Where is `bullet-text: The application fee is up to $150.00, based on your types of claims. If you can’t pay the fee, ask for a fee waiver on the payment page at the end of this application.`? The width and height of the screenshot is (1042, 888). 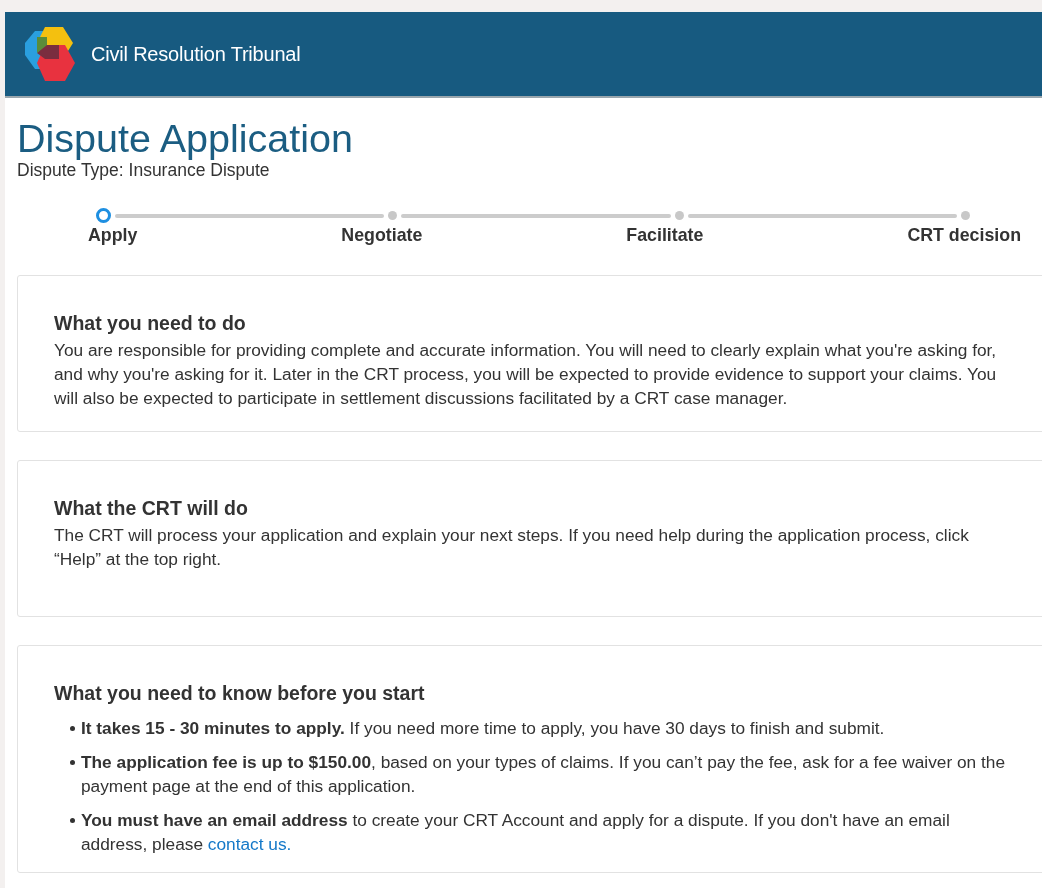
bullet-text: The application fee is up to $150.00, based on your types of claims. If you can’t pay the fee, ask for a fee waiver on the payment page at the end of this application. is located at coordinates (544, 774).